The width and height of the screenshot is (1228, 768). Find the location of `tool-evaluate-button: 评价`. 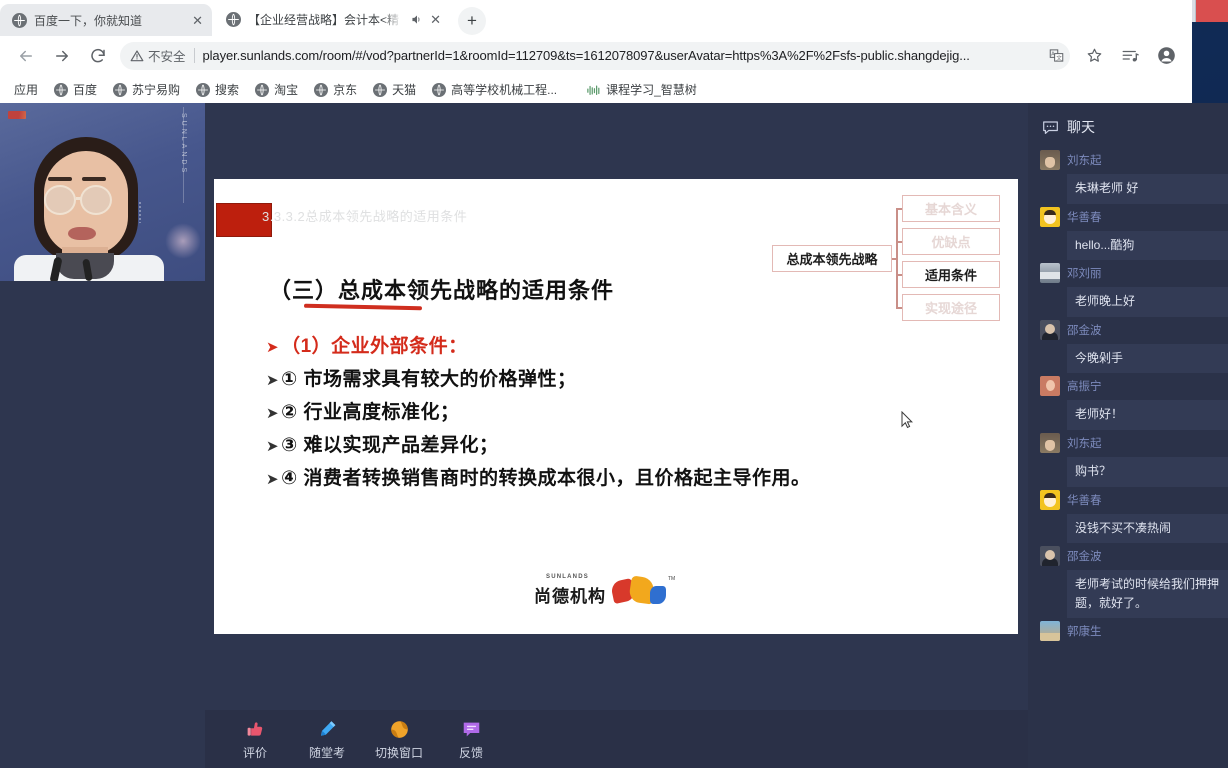

tool-evaluate-button: 评价 is located at coordinates (255, 739).